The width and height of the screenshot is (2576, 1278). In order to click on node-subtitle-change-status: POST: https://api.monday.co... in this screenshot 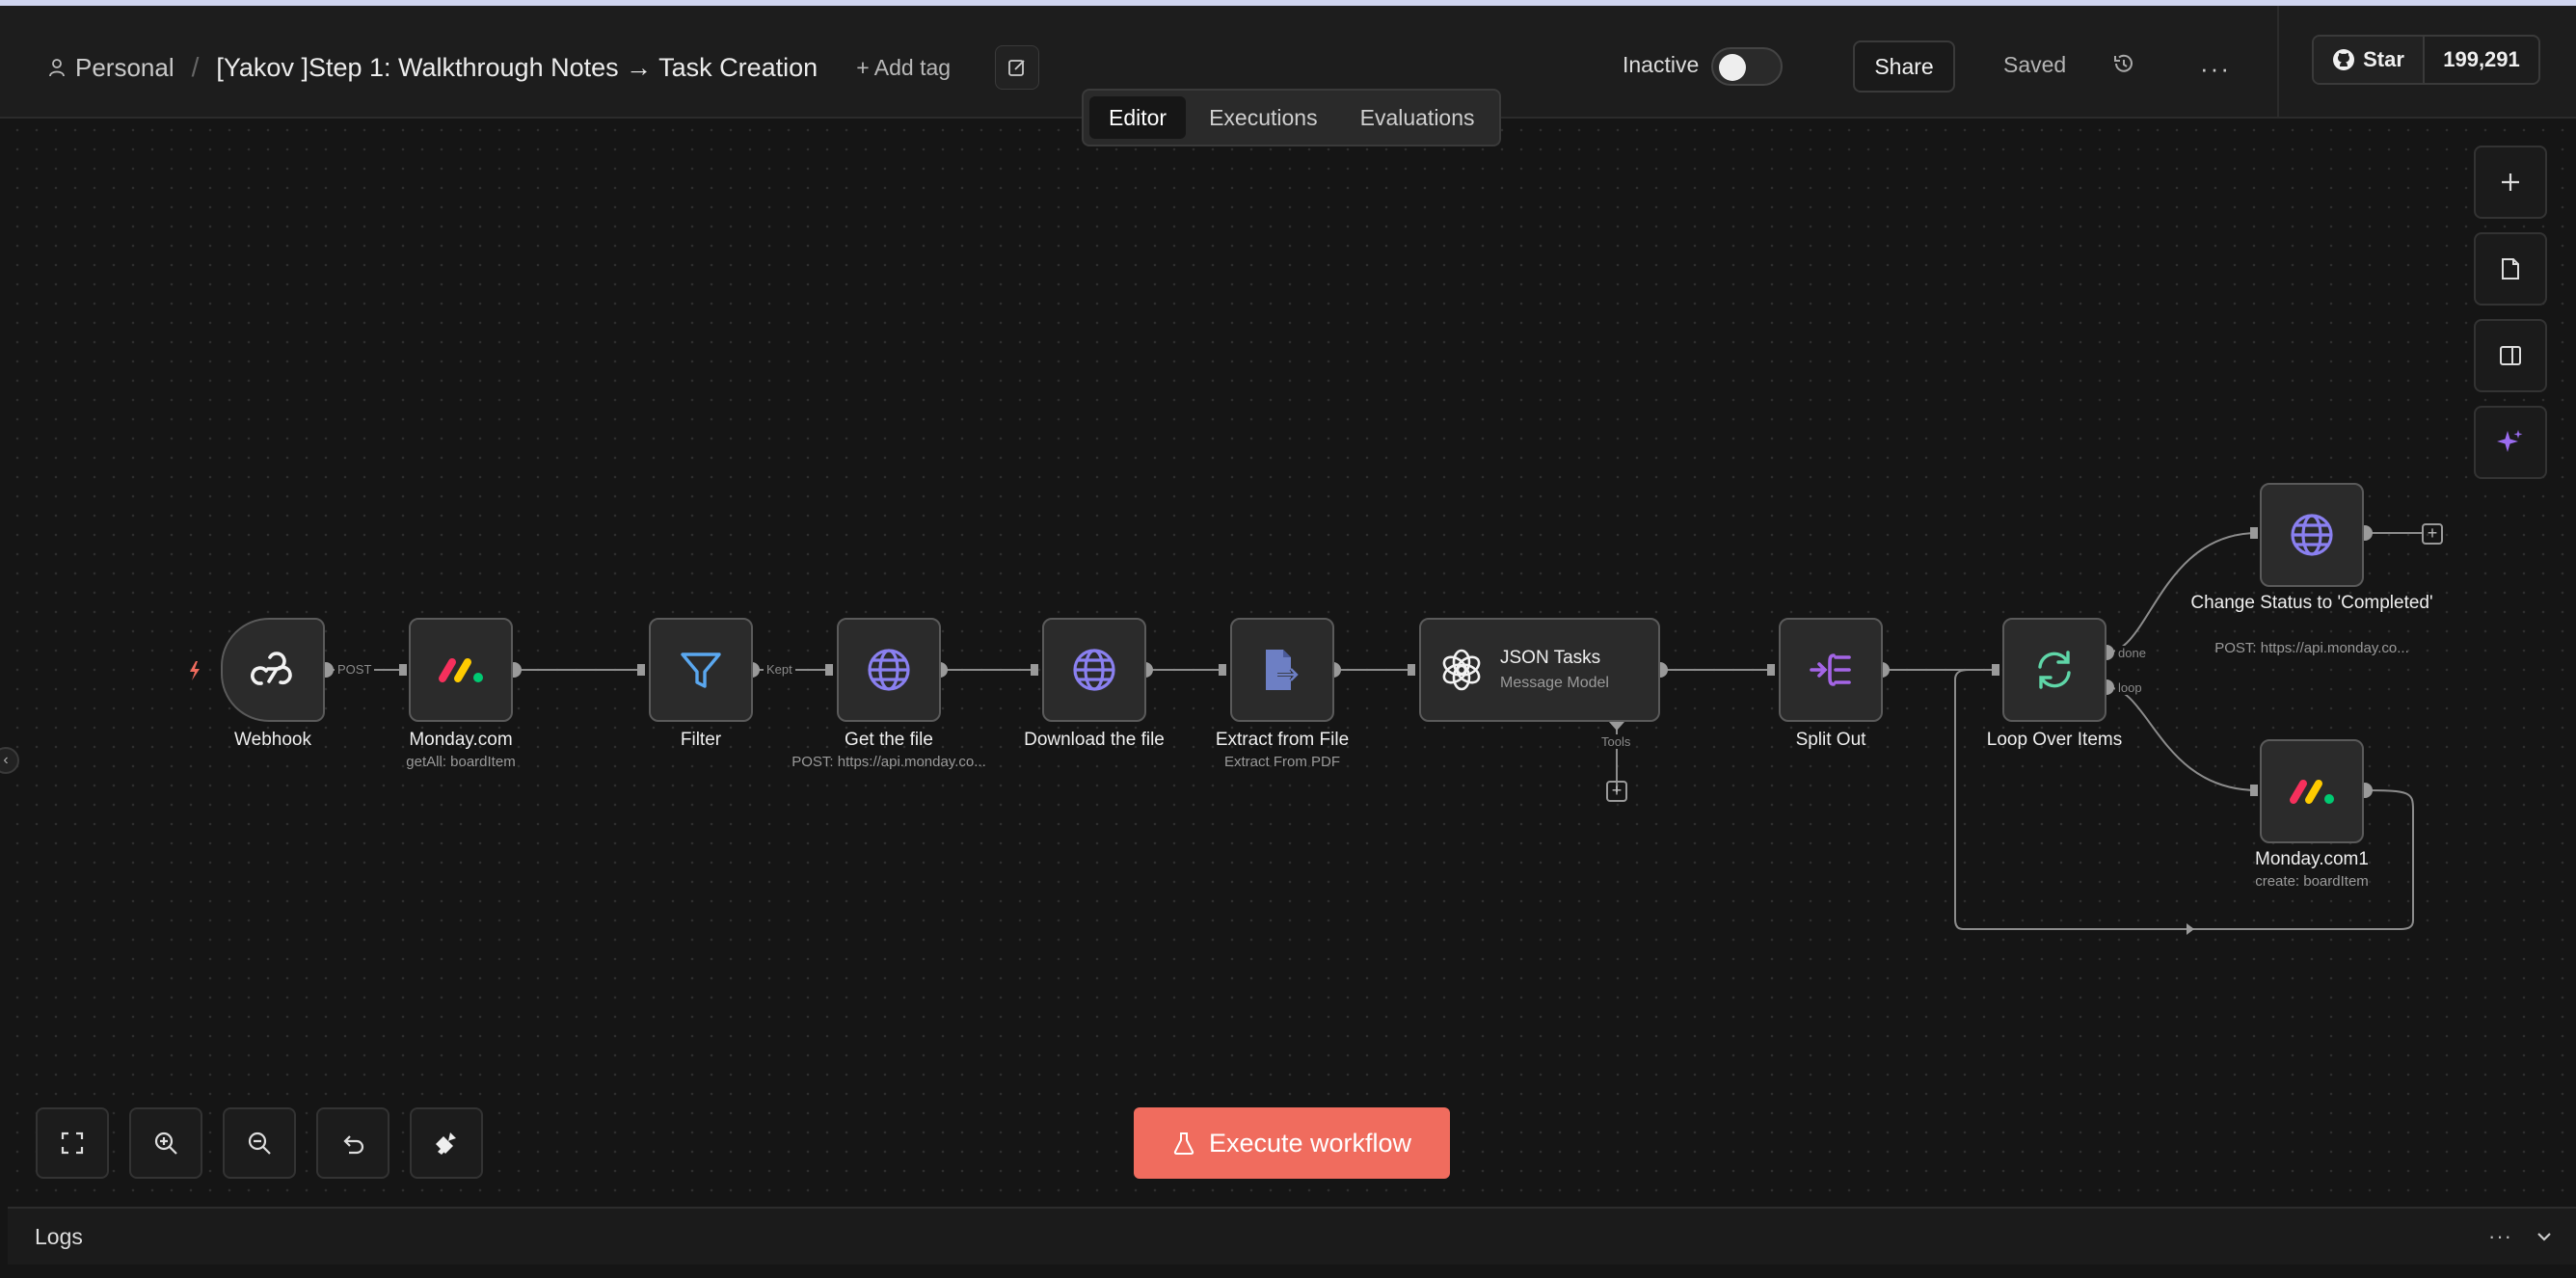, I will do `click(2312, 648)`.